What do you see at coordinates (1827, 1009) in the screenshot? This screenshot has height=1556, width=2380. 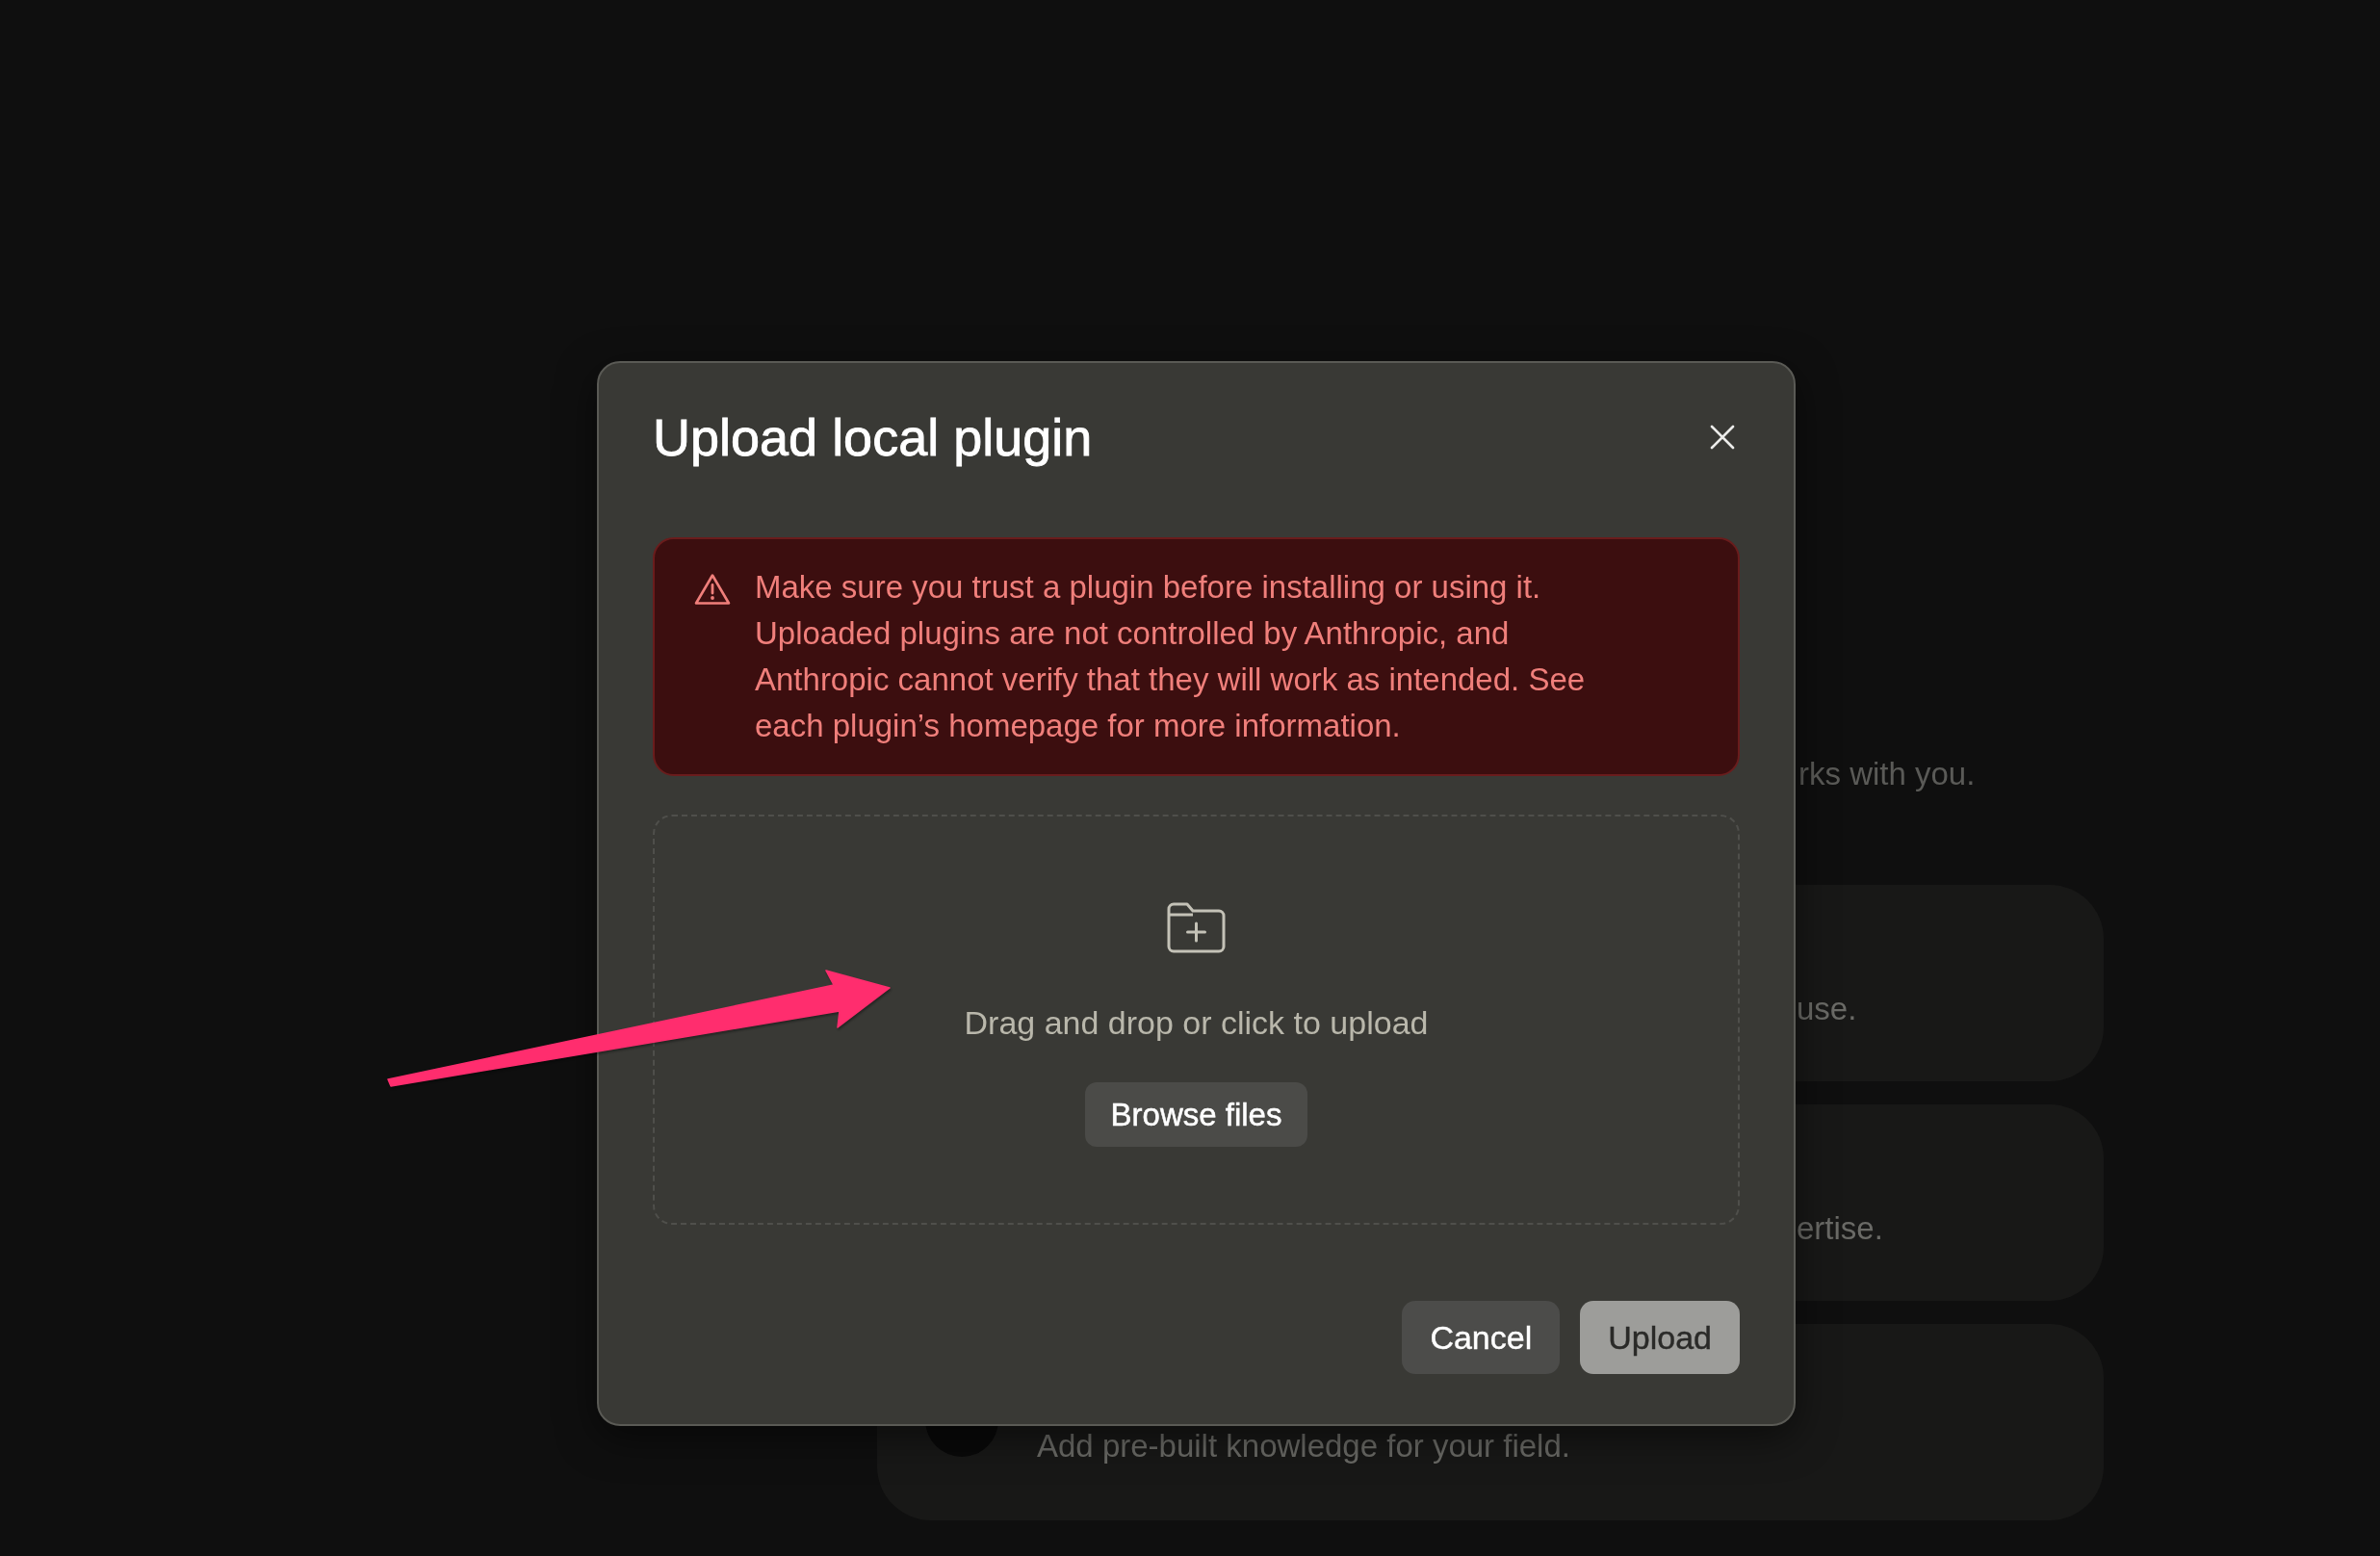 I see `card-description: use.` at bounding box center [1827, 1009].